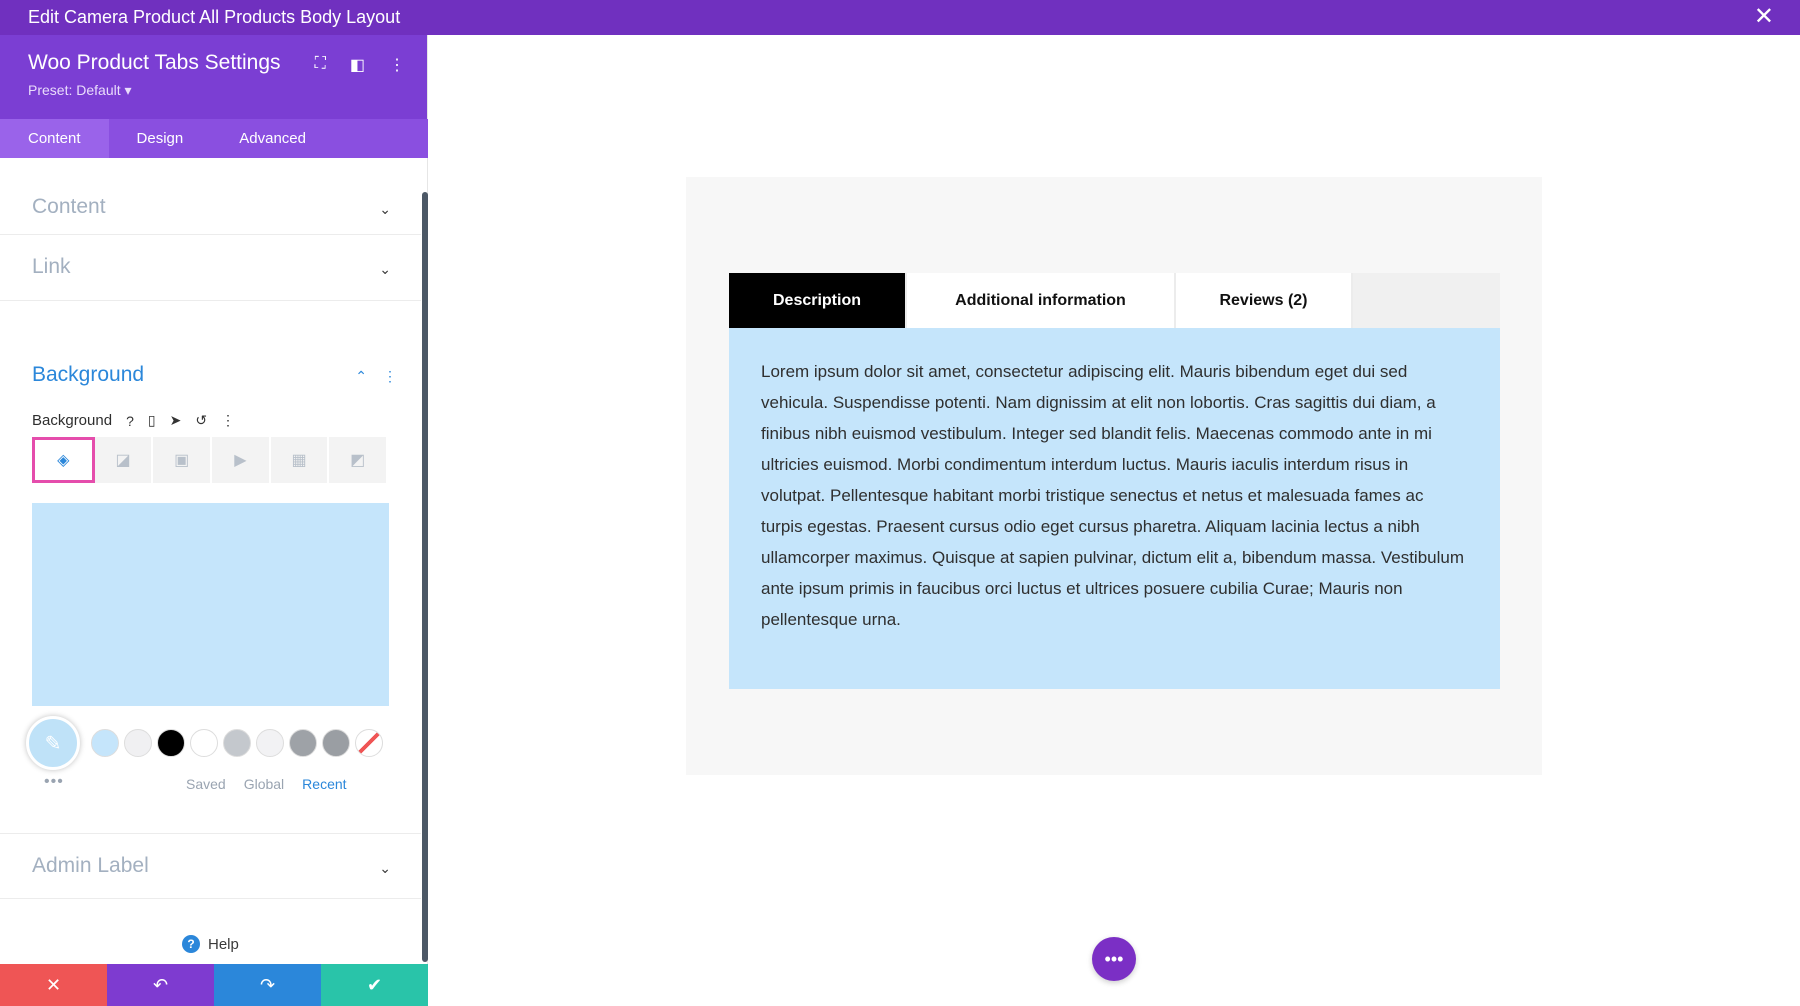 The width and height of the screenshot is (1800, 1006). I want to click on background-type-tabs: ◈ ◪ ▣ ▶ ▦ ◩, so click(210, 460).